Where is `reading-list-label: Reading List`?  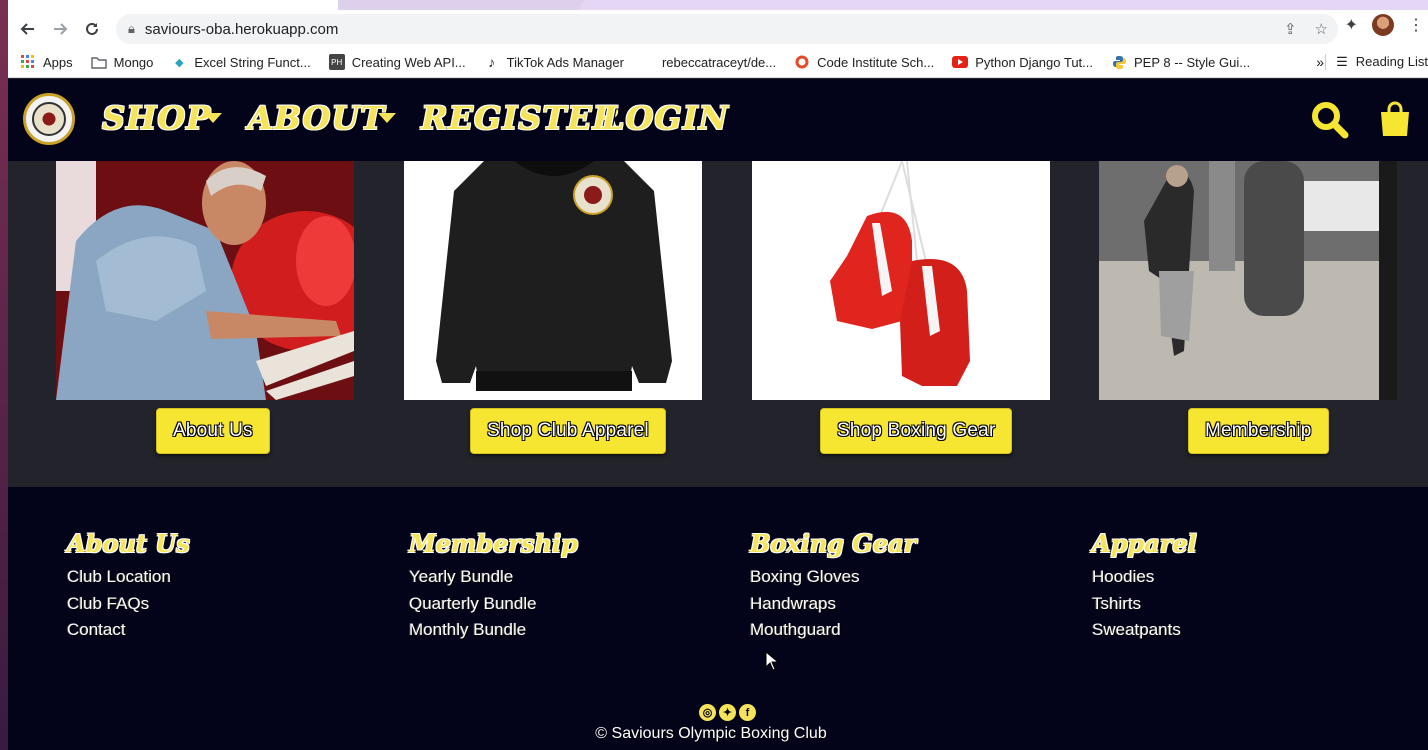 reading-list-label: Reading List is located at coordinates (1391, 61).